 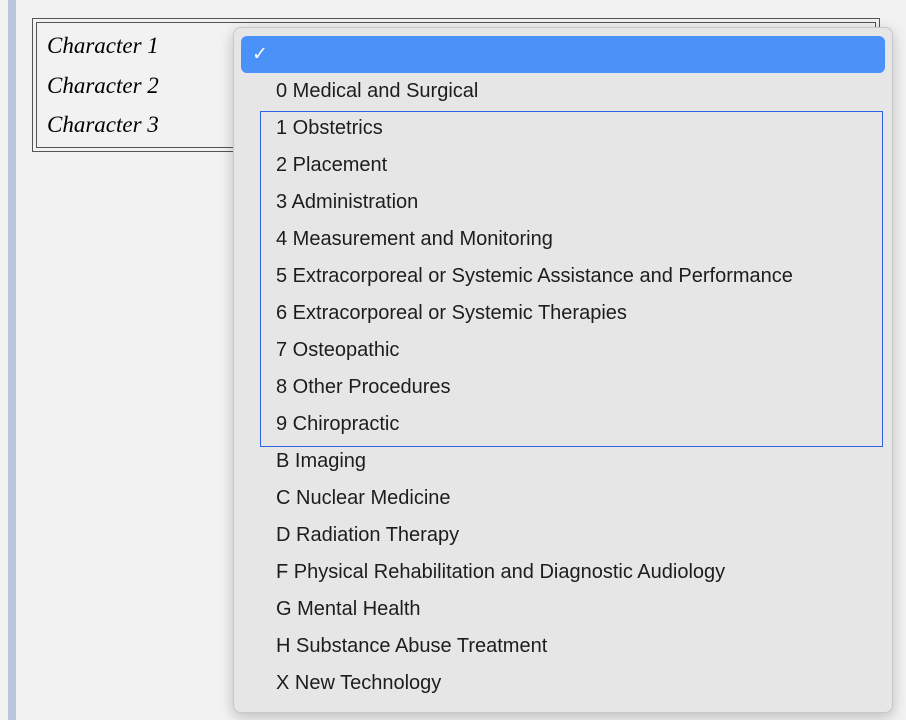 I want to click on character-1-label: Character 1, so click(x=103, y=45).